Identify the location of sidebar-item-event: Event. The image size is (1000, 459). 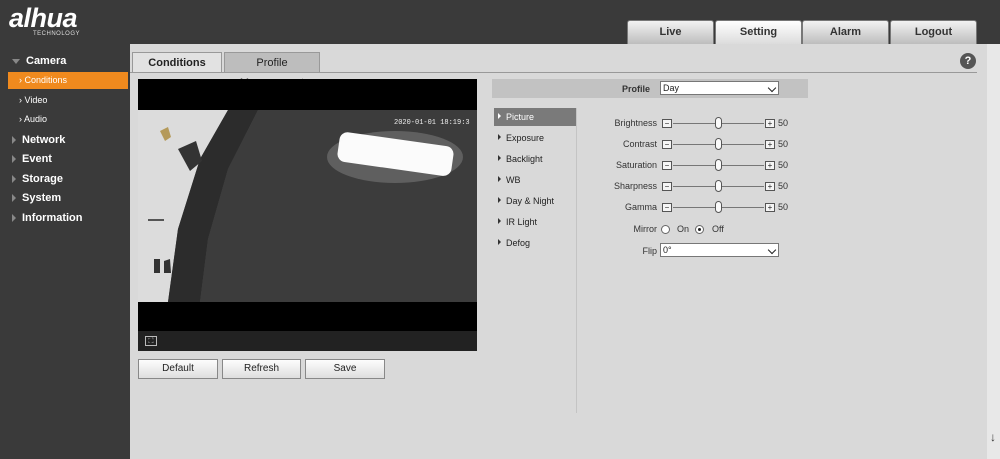
(65, 159).